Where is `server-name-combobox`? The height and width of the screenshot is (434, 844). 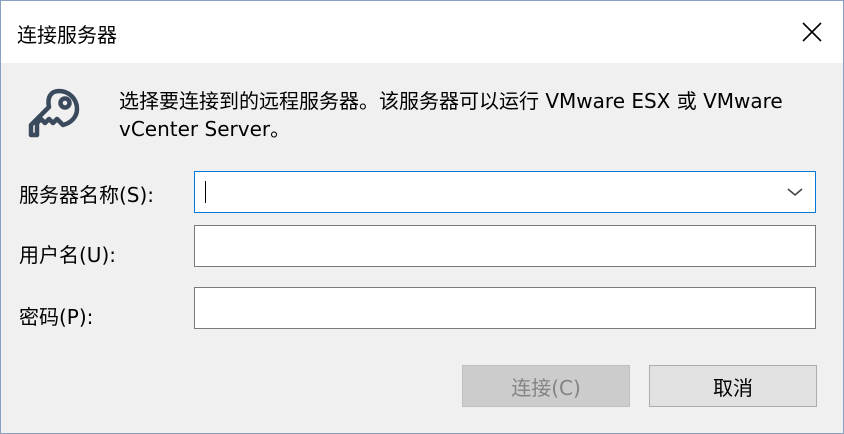
server-name-combobox is located at coordinates (505, 192).